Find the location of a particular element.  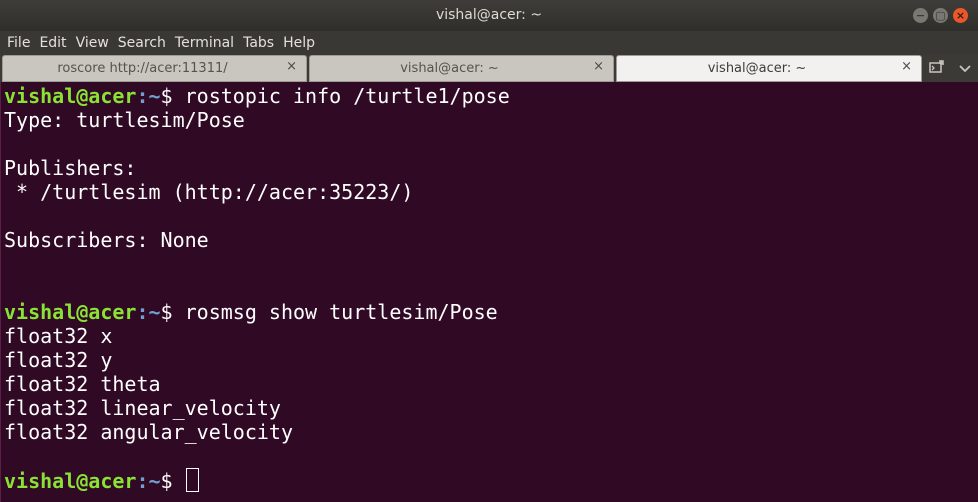

window-controls: − ▢ × is located at coordinates (940, 15).